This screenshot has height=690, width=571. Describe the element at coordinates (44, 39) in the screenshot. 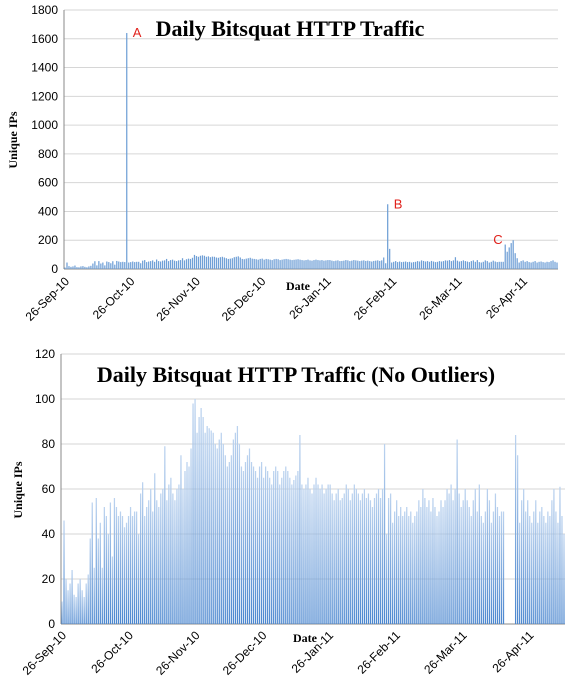

I see `y-tick-label: 1600` at that location.